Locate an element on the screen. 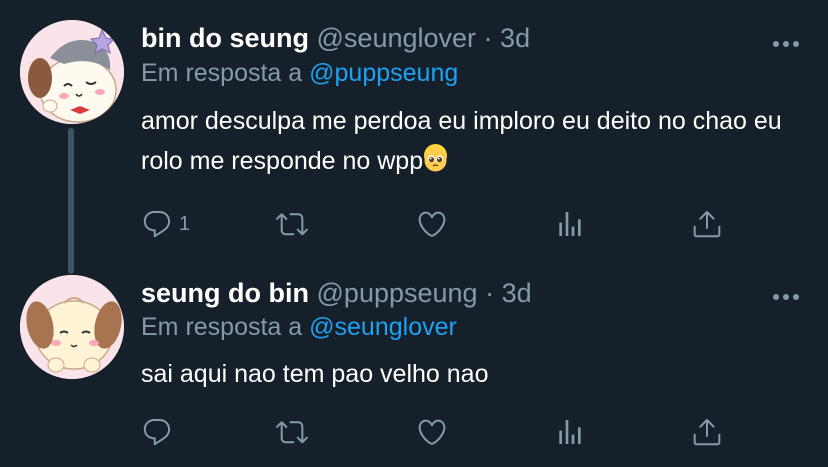 The width and height of the screenshot is (828, 467). thread-line is located at coordinates (71, 201).